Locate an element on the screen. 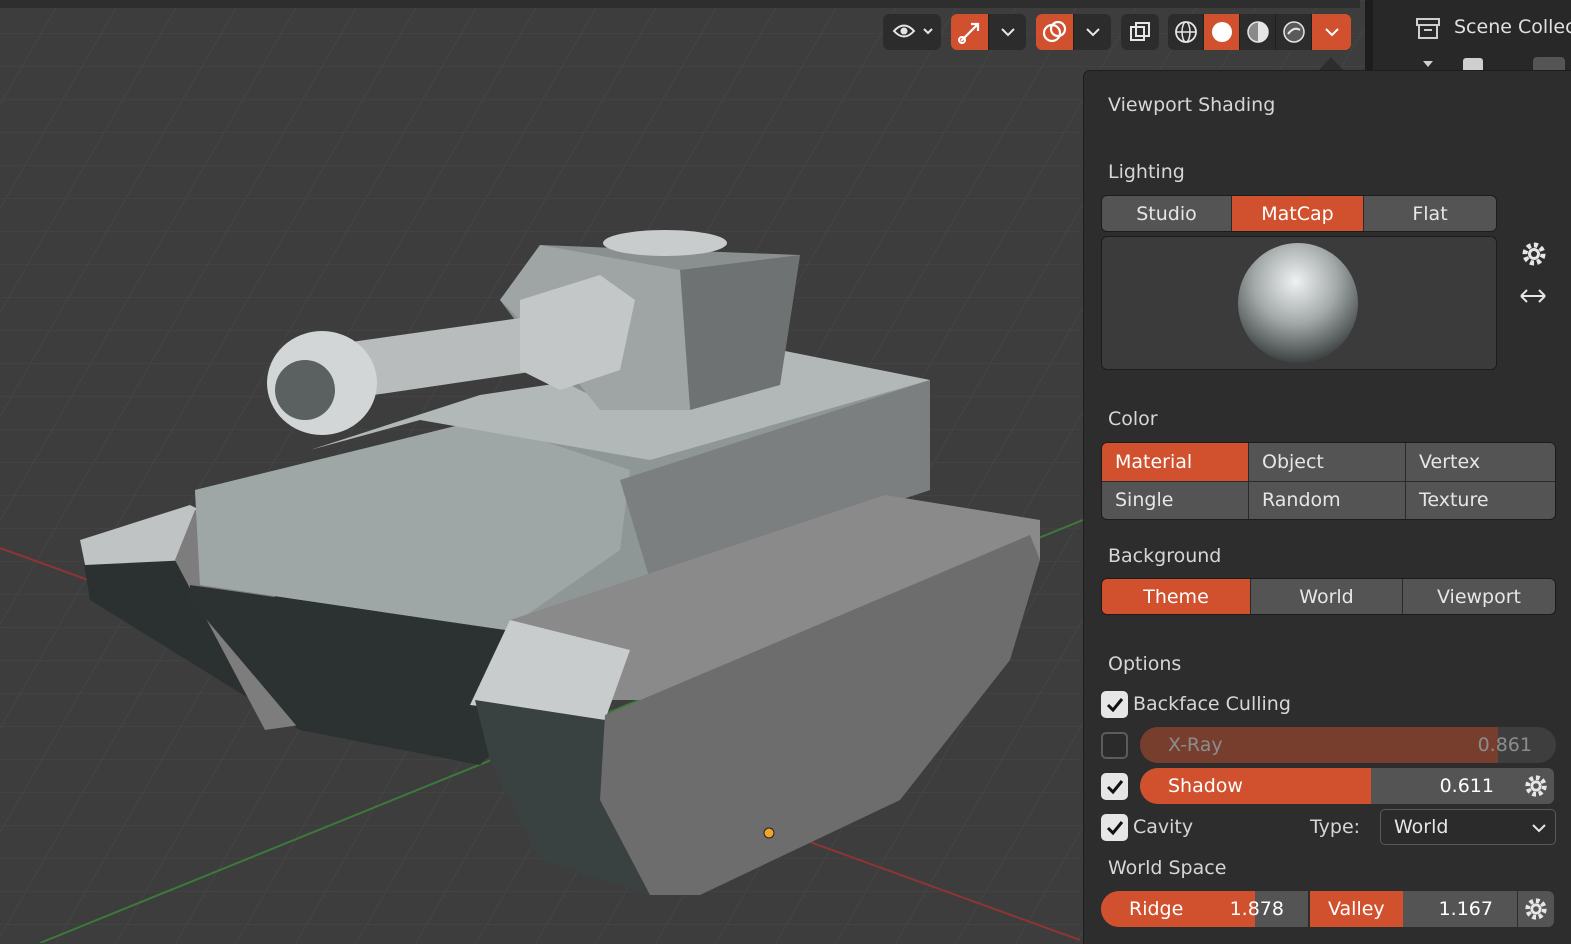 The width and height of the screenshot is (1571, 944). collection-row-partial is located at coordinates (1493, 63).